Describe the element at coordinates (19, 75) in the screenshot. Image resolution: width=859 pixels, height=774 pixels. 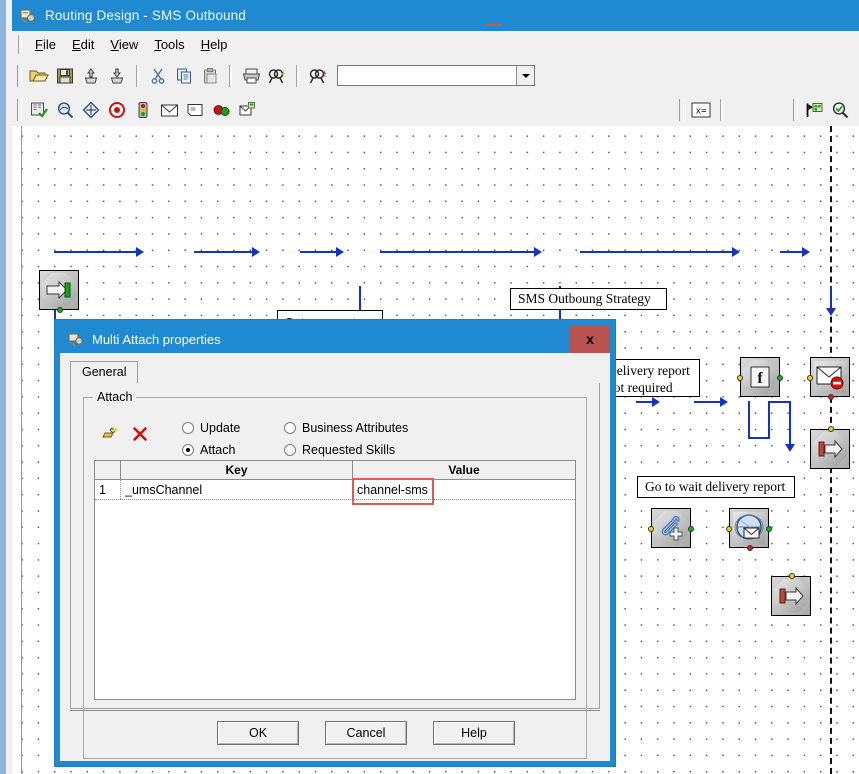
I see `toolbar-standard-grip` at that location.